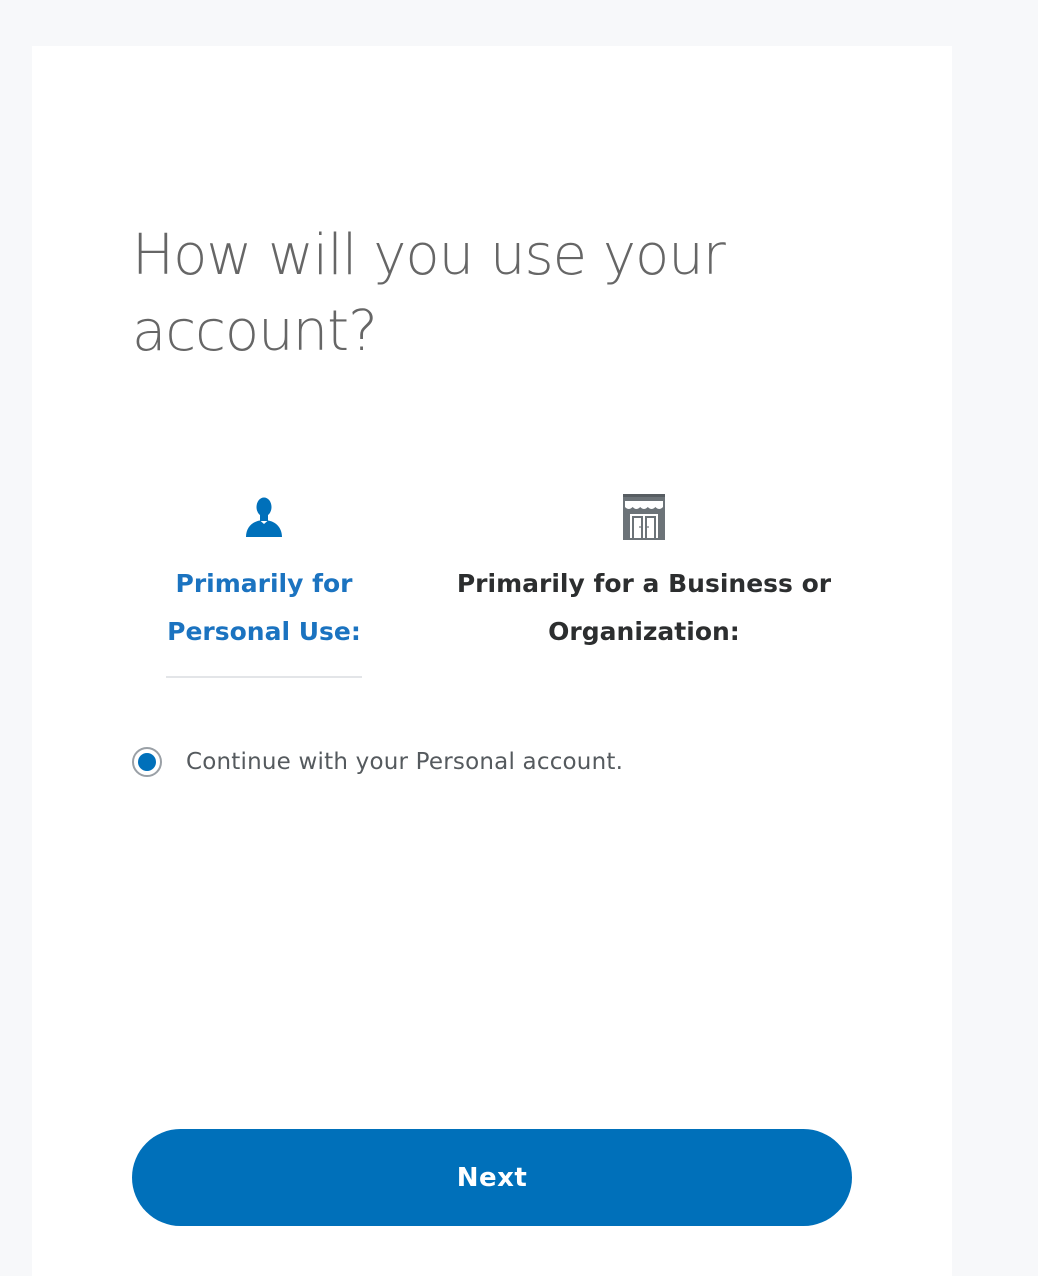  I want to click on storefront-icon, so click(644, 516).